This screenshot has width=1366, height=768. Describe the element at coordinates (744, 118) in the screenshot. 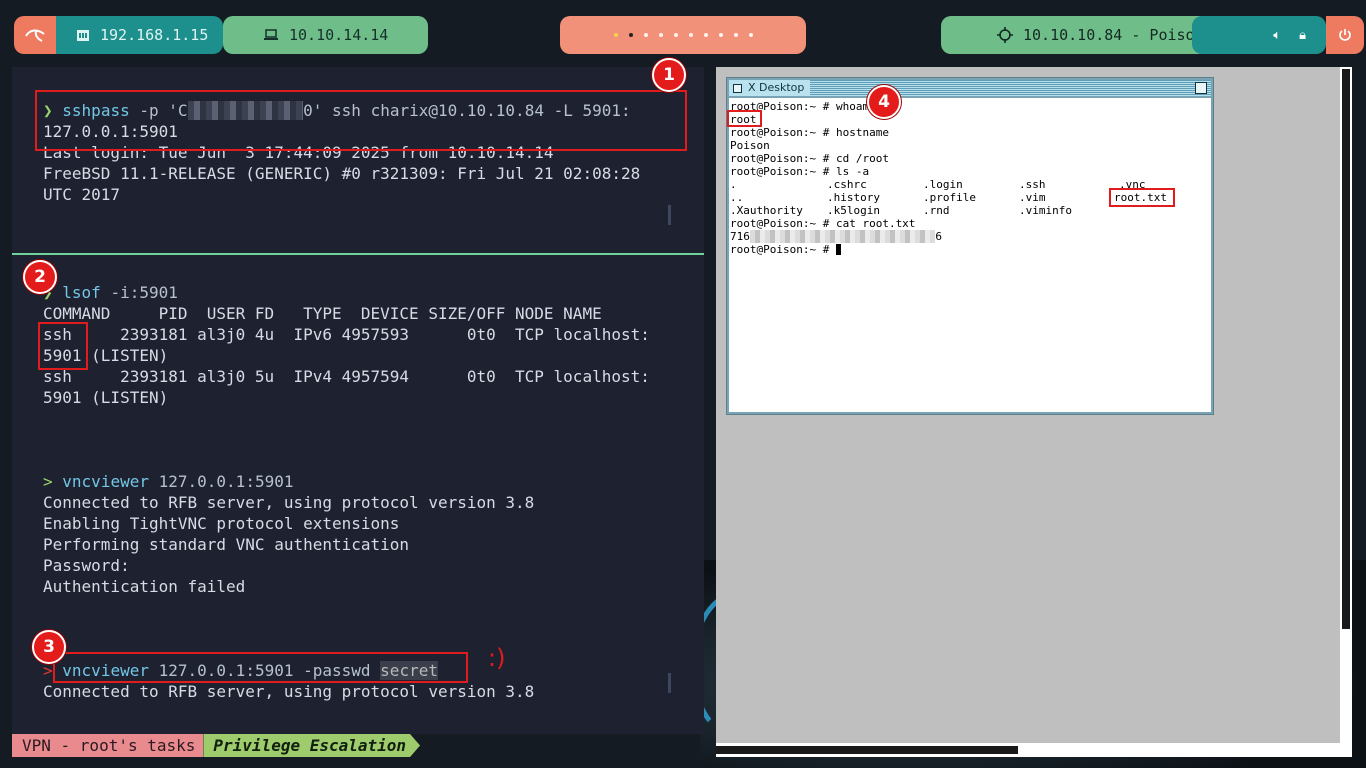

I see `highlight-whoami-root` at that location.